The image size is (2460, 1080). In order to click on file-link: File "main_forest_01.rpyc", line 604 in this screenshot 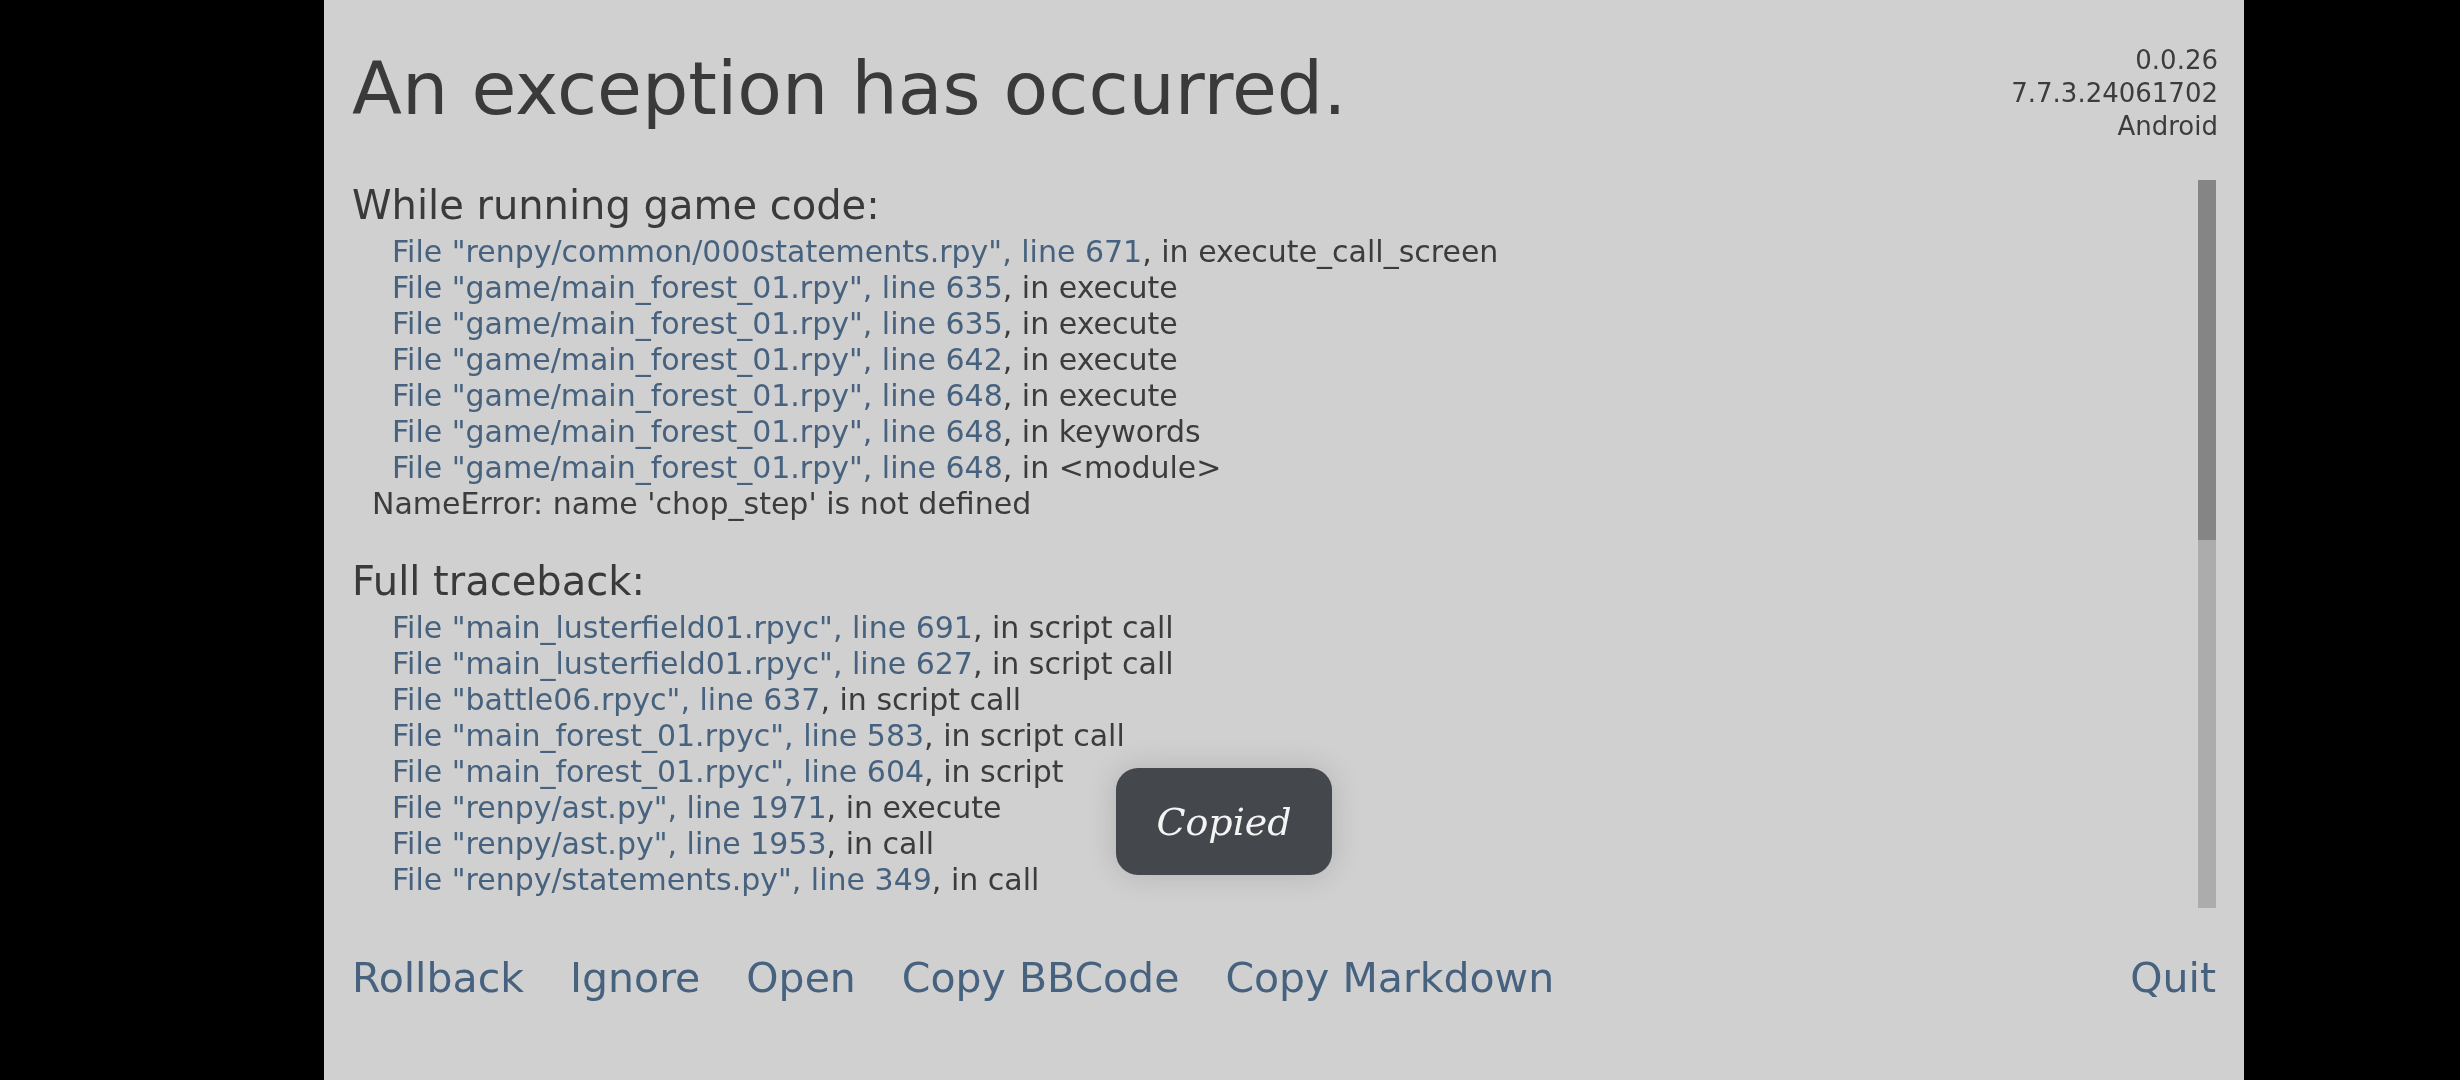, I will do `click(658, 771)`.